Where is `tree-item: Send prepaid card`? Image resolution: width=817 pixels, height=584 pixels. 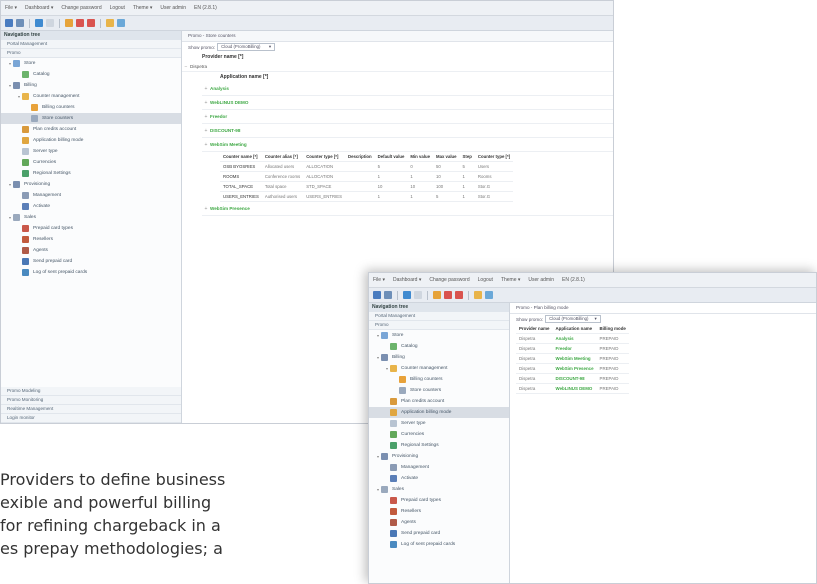 tree-item: Send prepaid card is located at coordinates (439, 533).